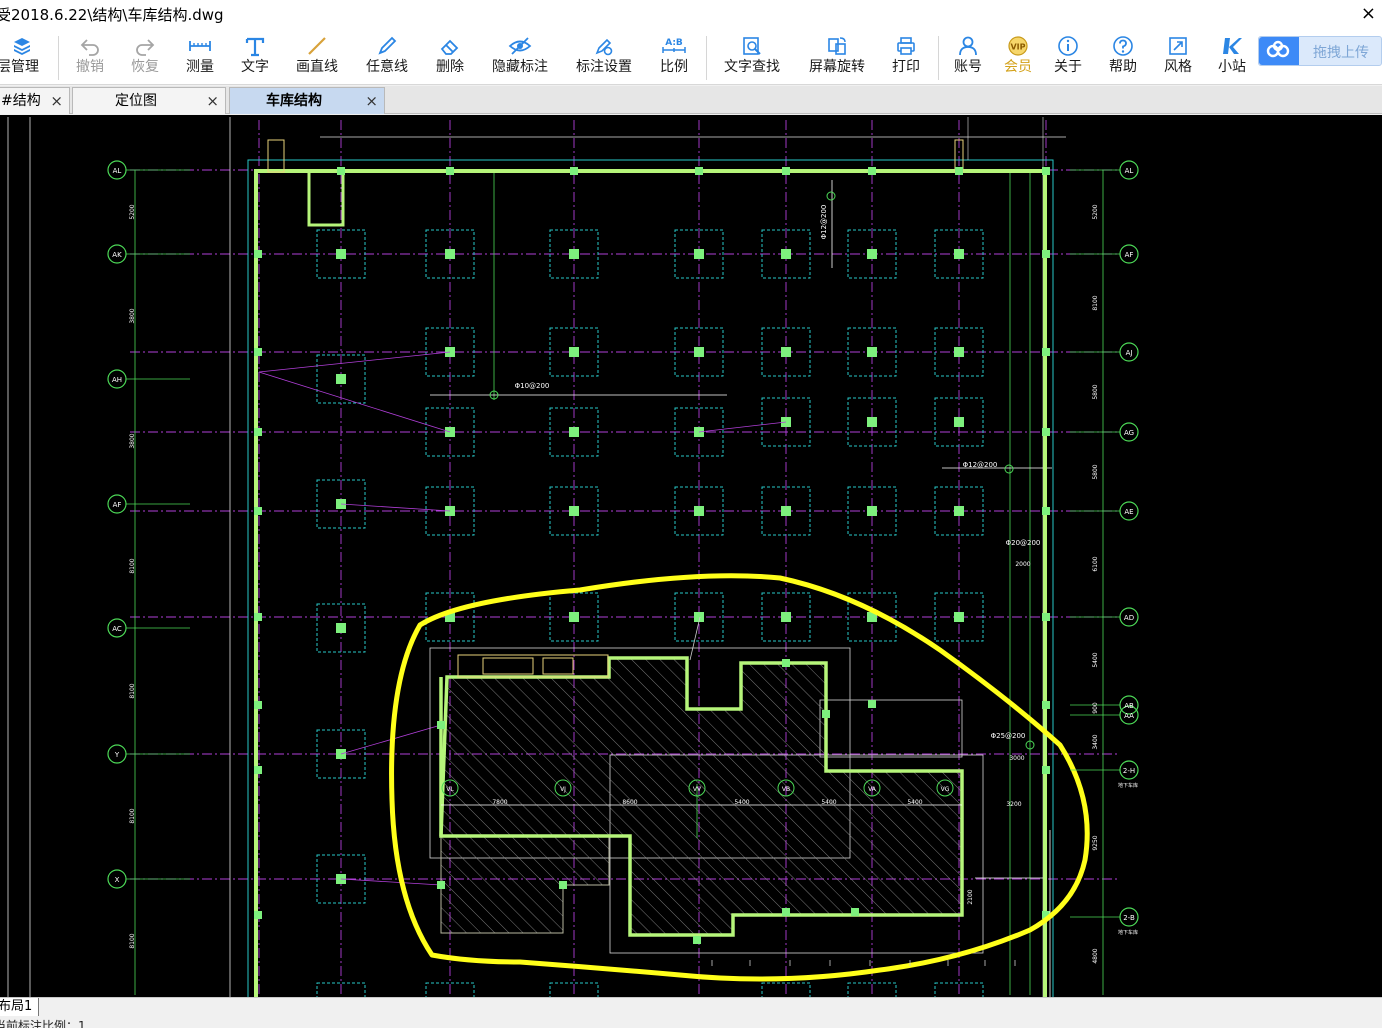  Describe the element at coordinates (90, 57) in the screenshot. I see `undo-button: 撤销` at that location.